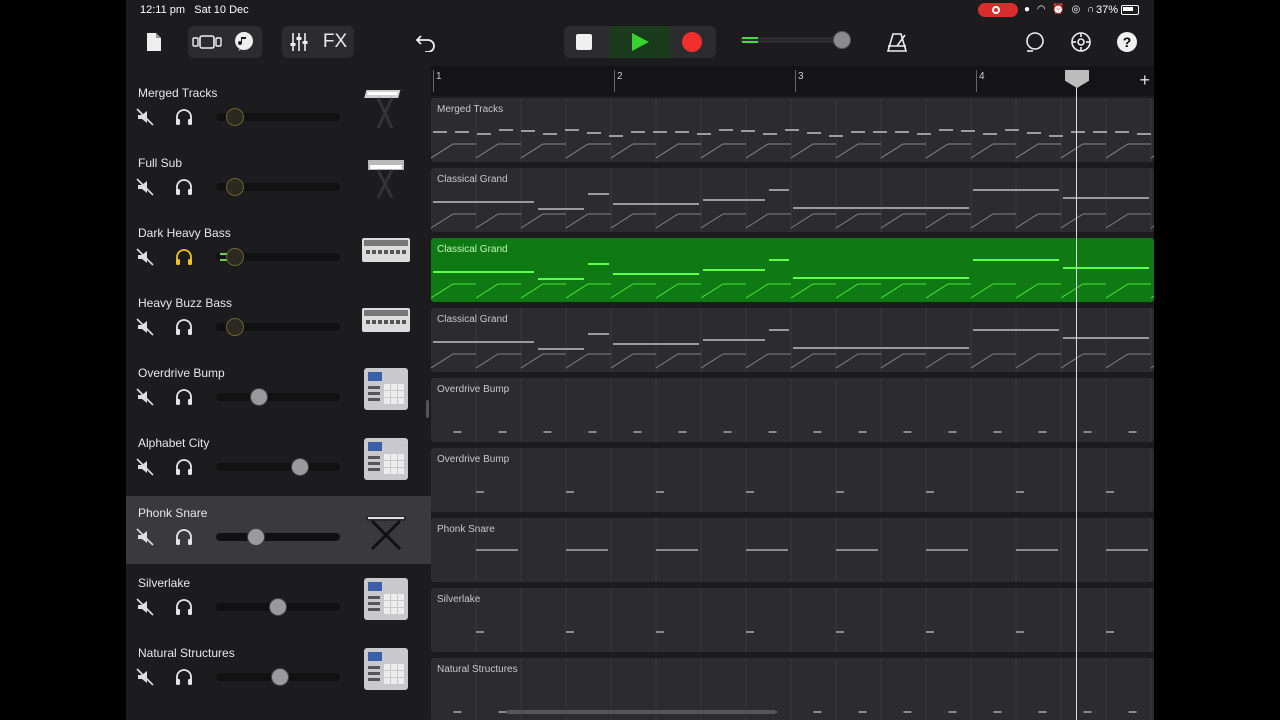 This screenshot has height=720, width=1280. What do you see at coordinates (584, 42) in the screenshot?
I see `stop-icon` at bounding box center [584, 42].